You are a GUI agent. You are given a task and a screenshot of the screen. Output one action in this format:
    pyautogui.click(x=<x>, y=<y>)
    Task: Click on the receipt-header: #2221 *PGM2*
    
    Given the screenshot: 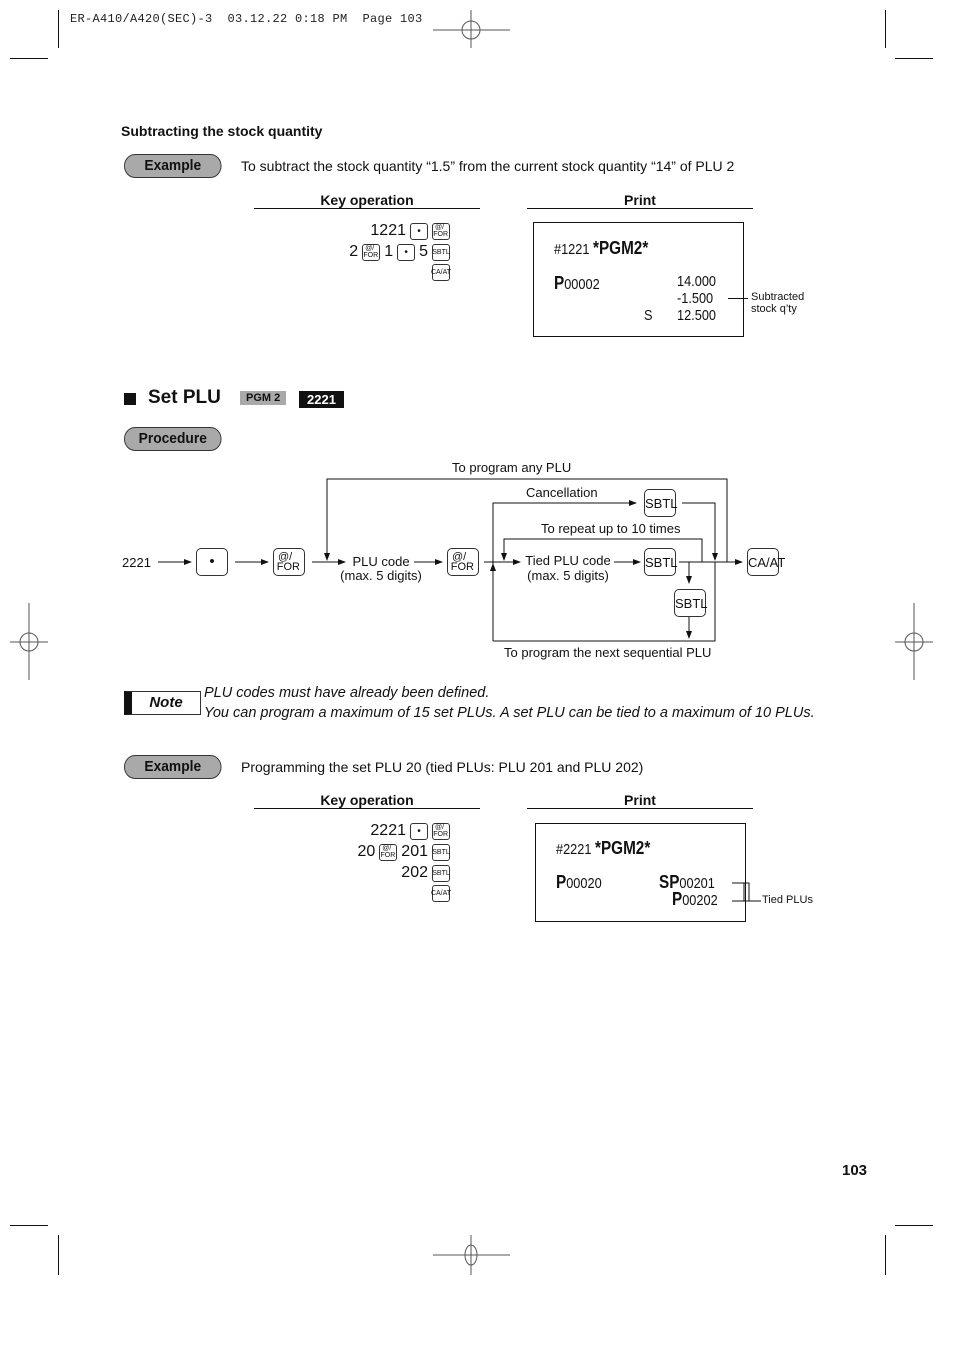 What is the action you would take?
    pyautogui.click(x=603, y=848)
    